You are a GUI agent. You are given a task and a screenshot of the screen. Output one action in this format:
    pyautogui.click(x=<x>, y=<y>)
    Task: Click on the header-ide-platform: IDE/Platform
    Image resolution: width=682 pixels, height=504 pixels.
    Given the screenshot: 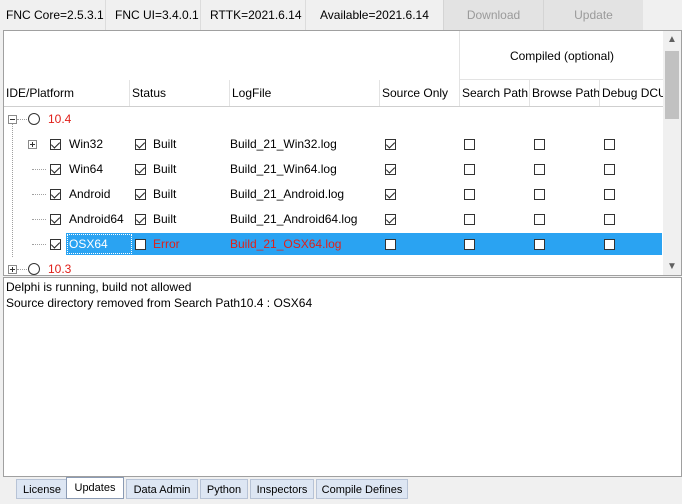 What is the action you would take?
    pyautogui.click(x=67, y=93)
    